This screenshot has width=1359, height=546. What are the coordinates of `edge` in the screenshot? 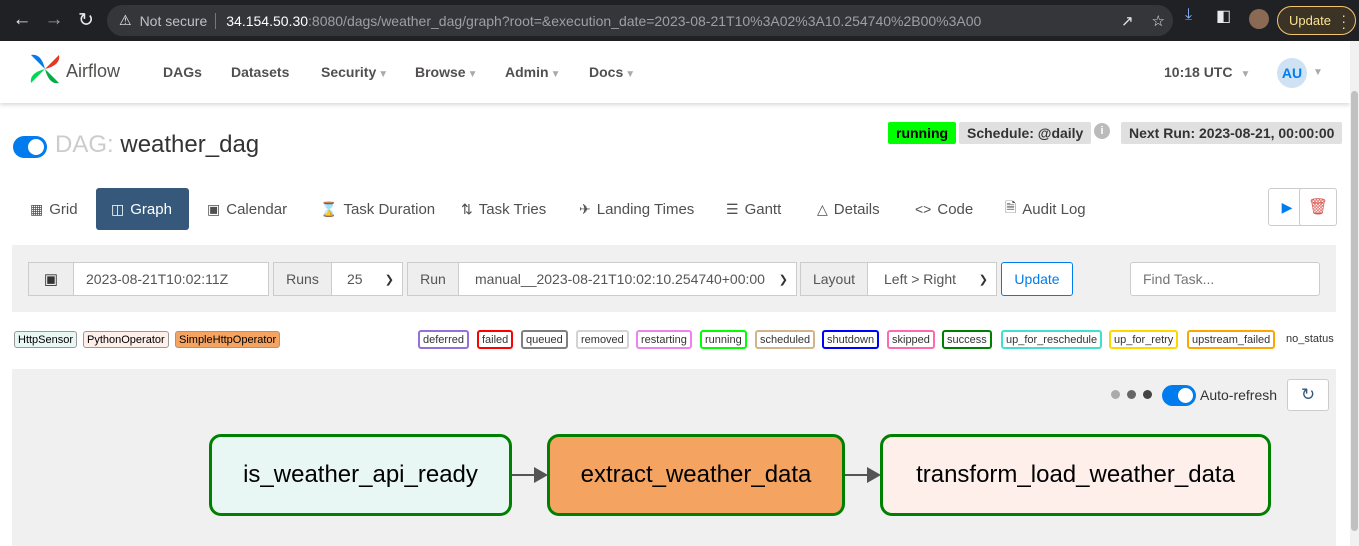 It's located at (524, 475).